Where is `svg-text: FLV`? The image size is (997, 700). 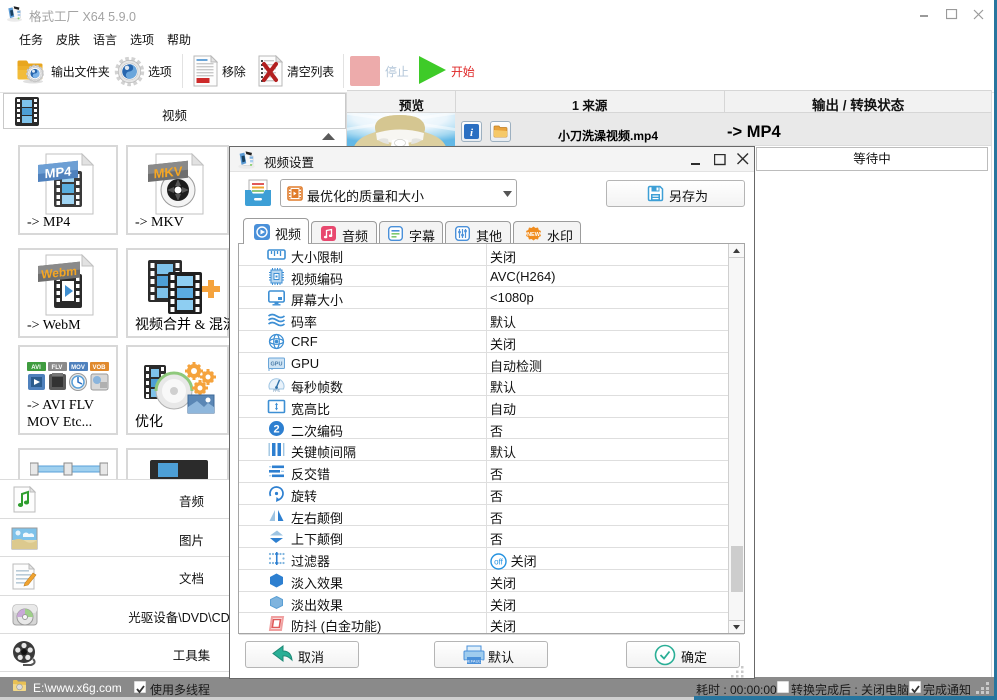
svg-text: FLV is located at coordinates (57, 368).